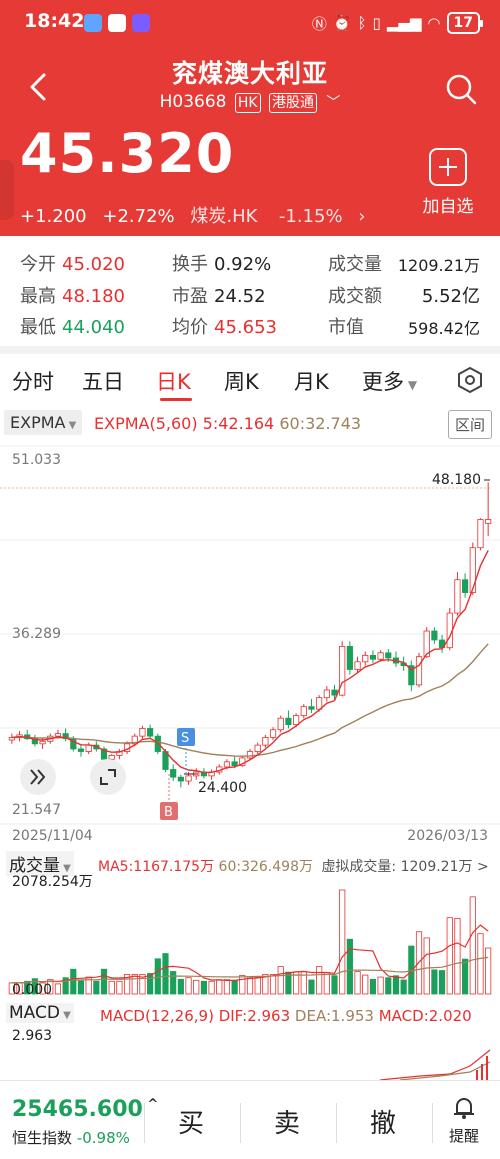  What do you see at coordinates (52, 836) in the screenshot?
I see `date-start: 2025/11/04` at bounding box center [52, 836].